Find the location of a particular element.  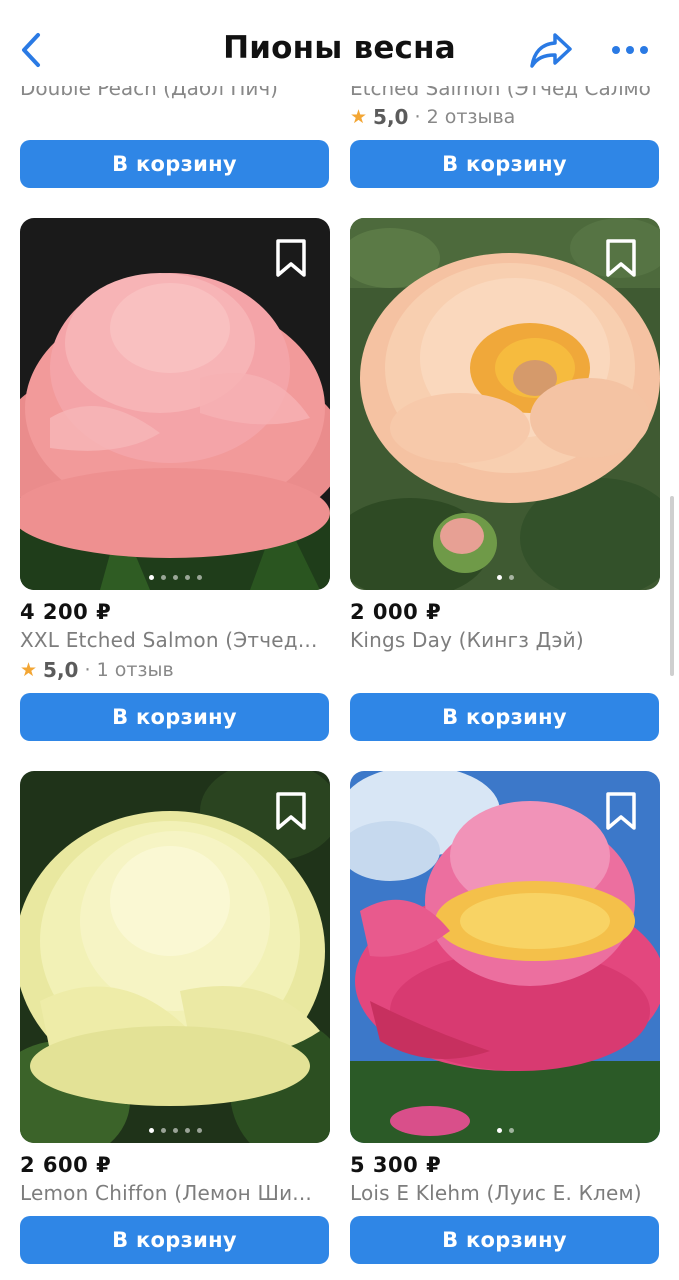

top-bar: Пионы весна is located at coordinates (339, 43).